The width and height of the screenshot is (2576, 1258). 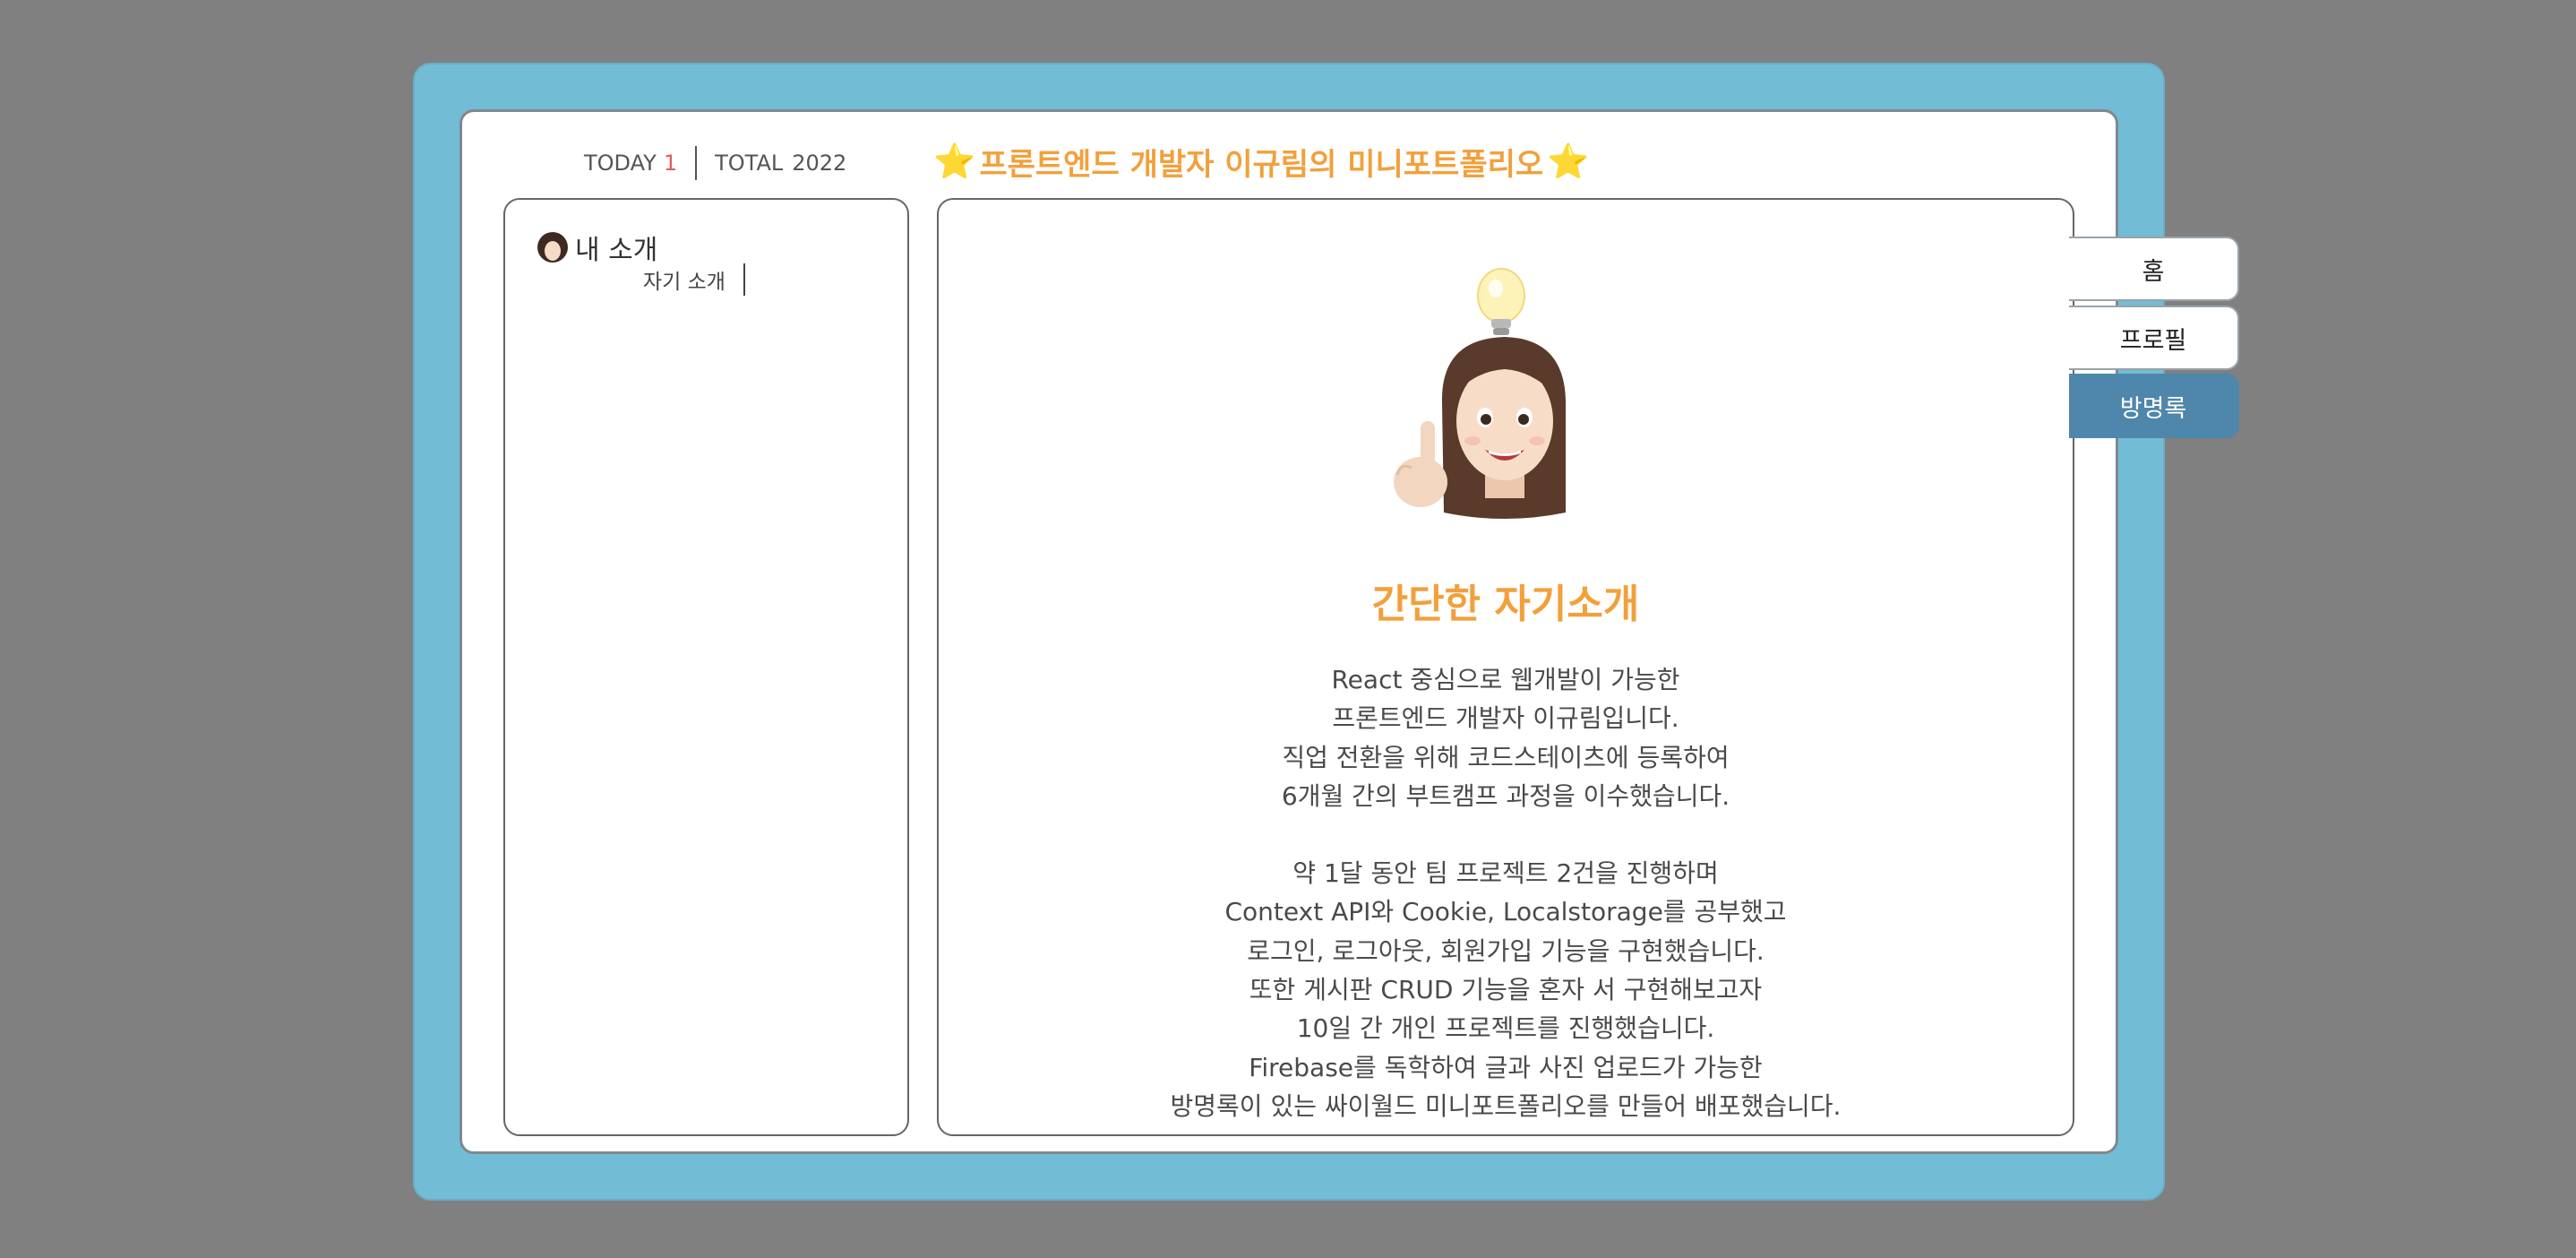 I want to click on counter-divider, so click(x=696, y=163).